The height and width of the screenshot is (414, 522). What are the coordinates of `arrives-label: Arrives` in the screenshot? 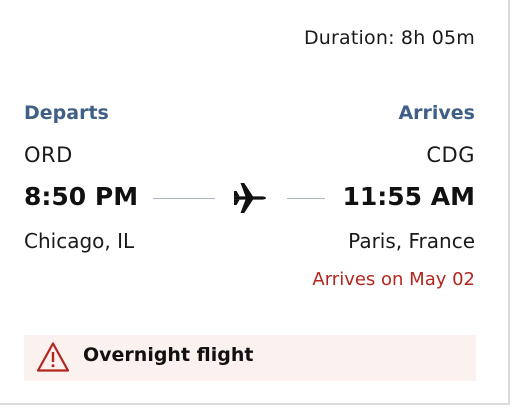 It's located at (436, 113).